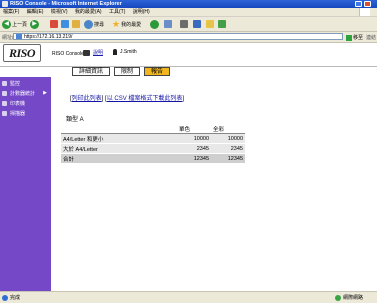 The height and width of the screenshot is (303, 377). What do you see at coordinates (48, 37) in the screenshot?
I see `address-url: https://172.16.13.219/` at bounding box center [48, 37].